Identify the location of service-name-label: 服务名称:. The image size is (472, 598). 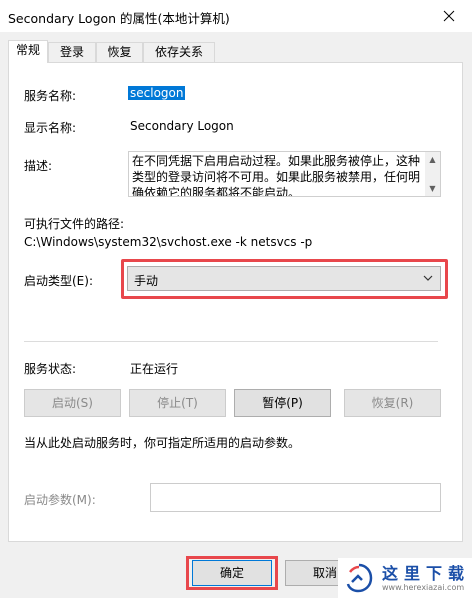
(50, 96).